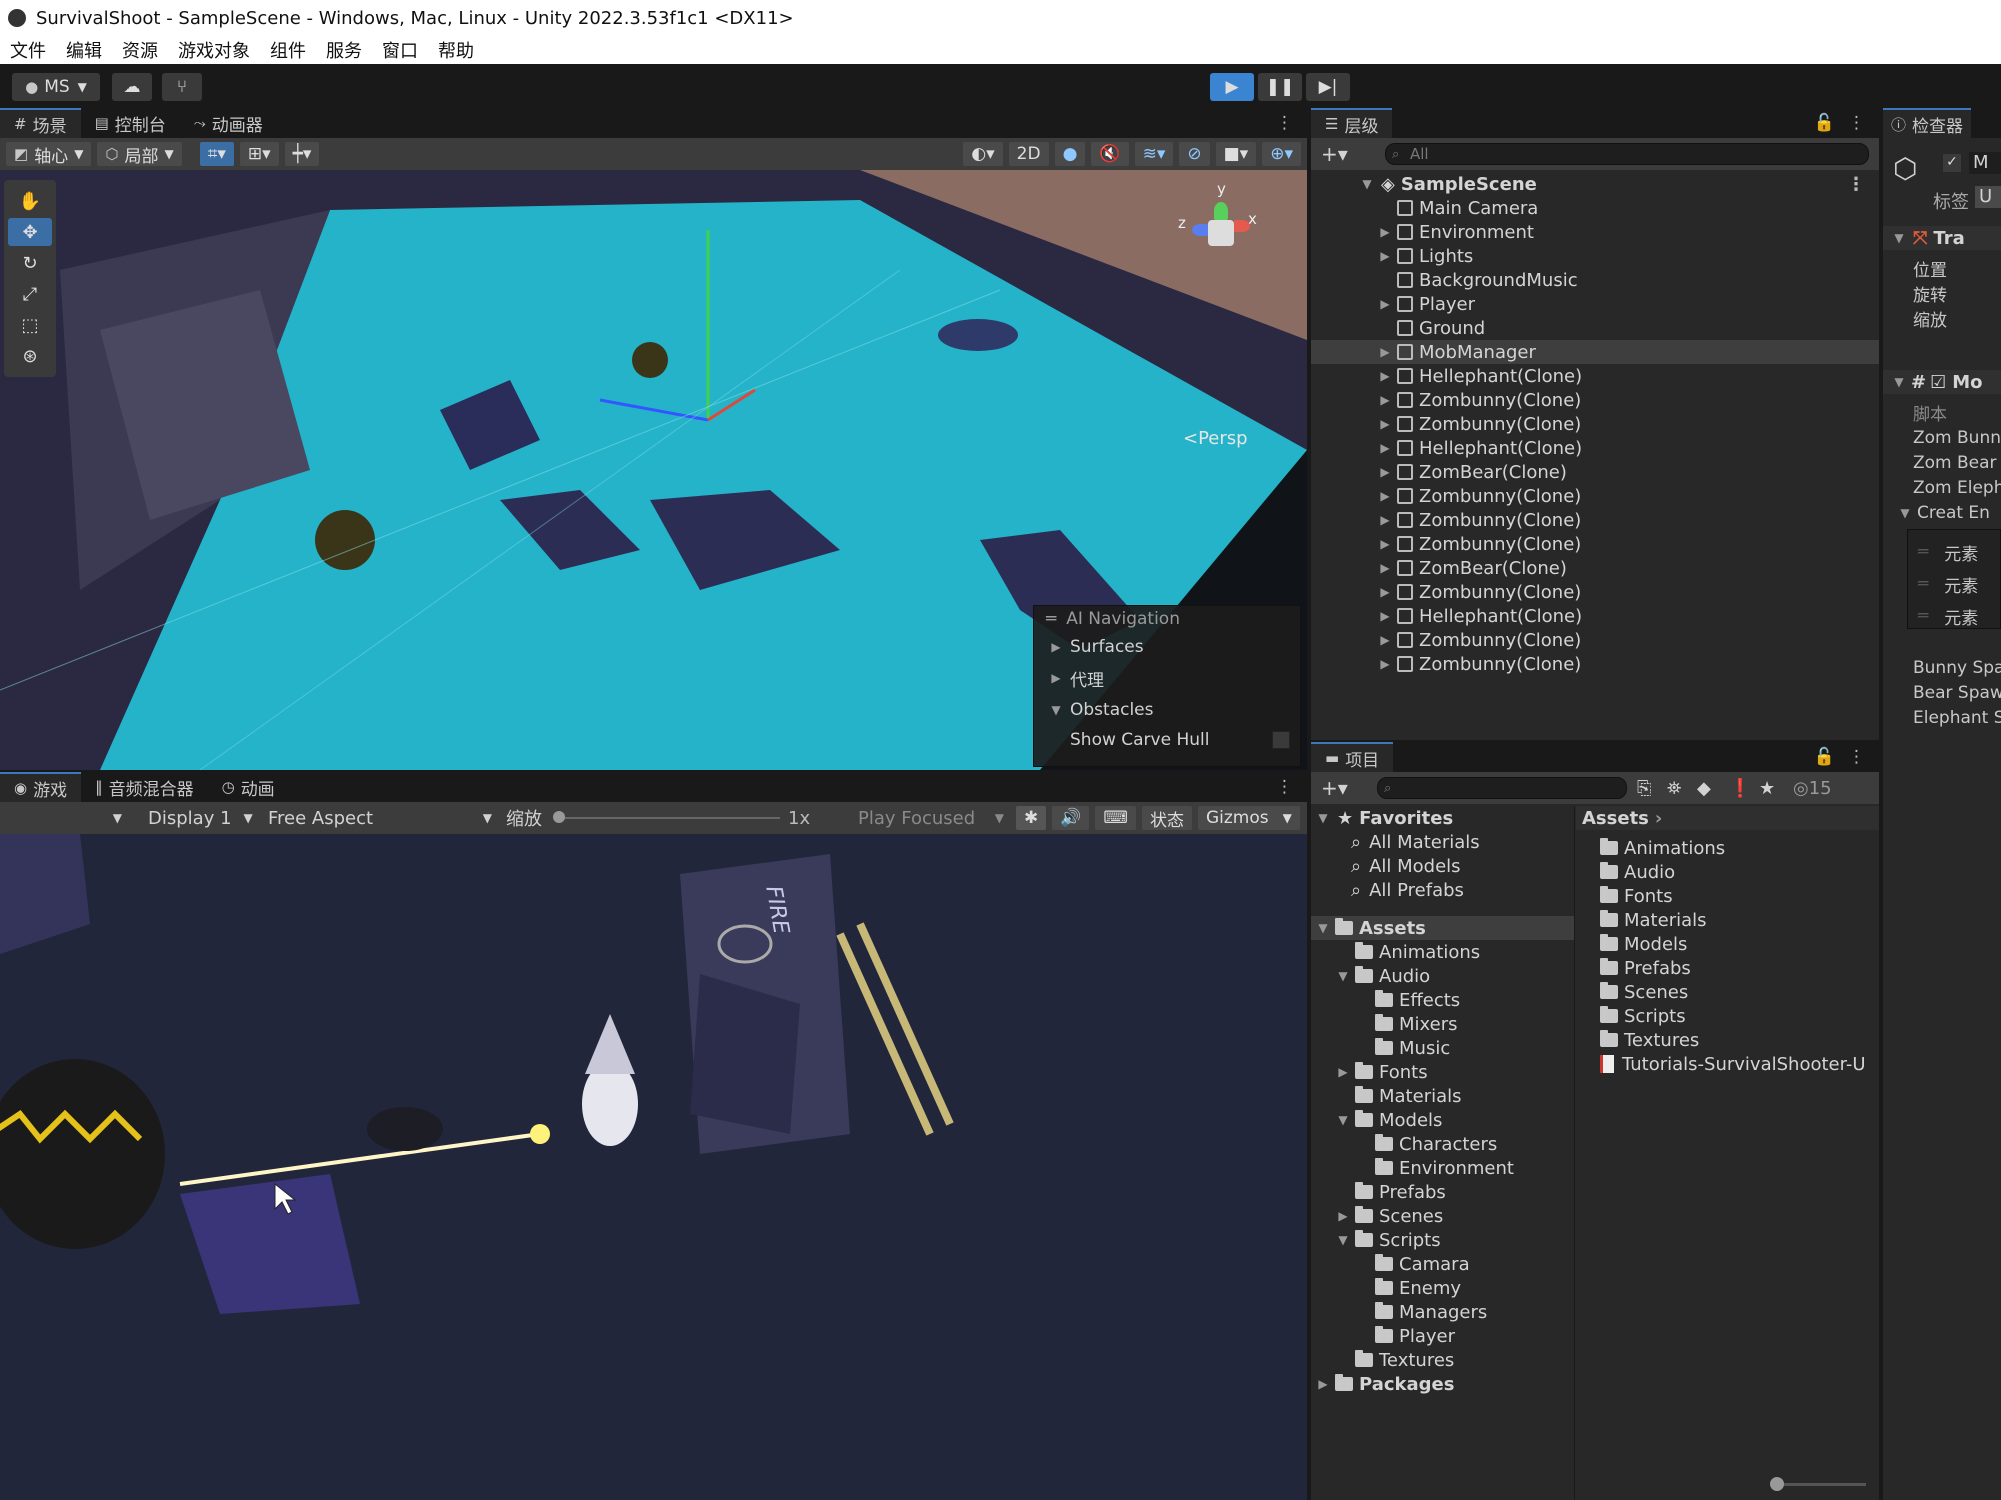 This screenshot has width=2001, height=1500. Describe the element at coordinates (1442, 1336) in the screenshot. I see `folder-tree-item: Player` at that location.